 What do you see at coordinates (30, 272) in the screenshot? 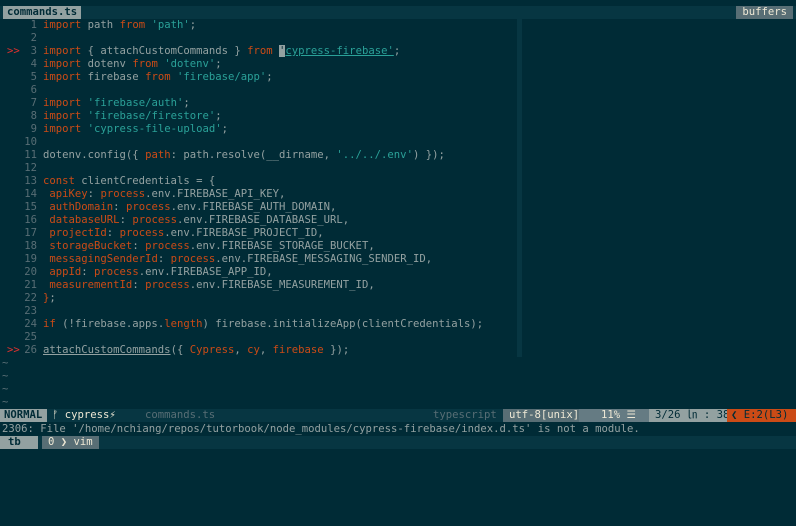
I see `line-number: 20` at bounding box center [30, 272].